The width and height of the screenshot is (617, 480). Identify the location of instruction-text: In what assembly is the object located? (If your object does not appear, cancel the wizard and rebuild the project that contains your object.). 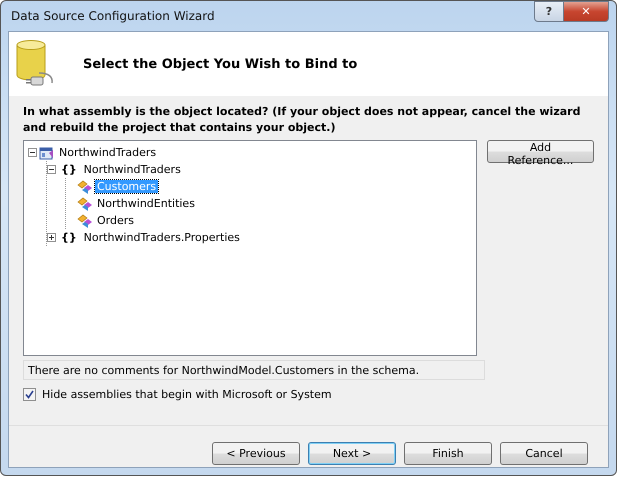
(302, 120).